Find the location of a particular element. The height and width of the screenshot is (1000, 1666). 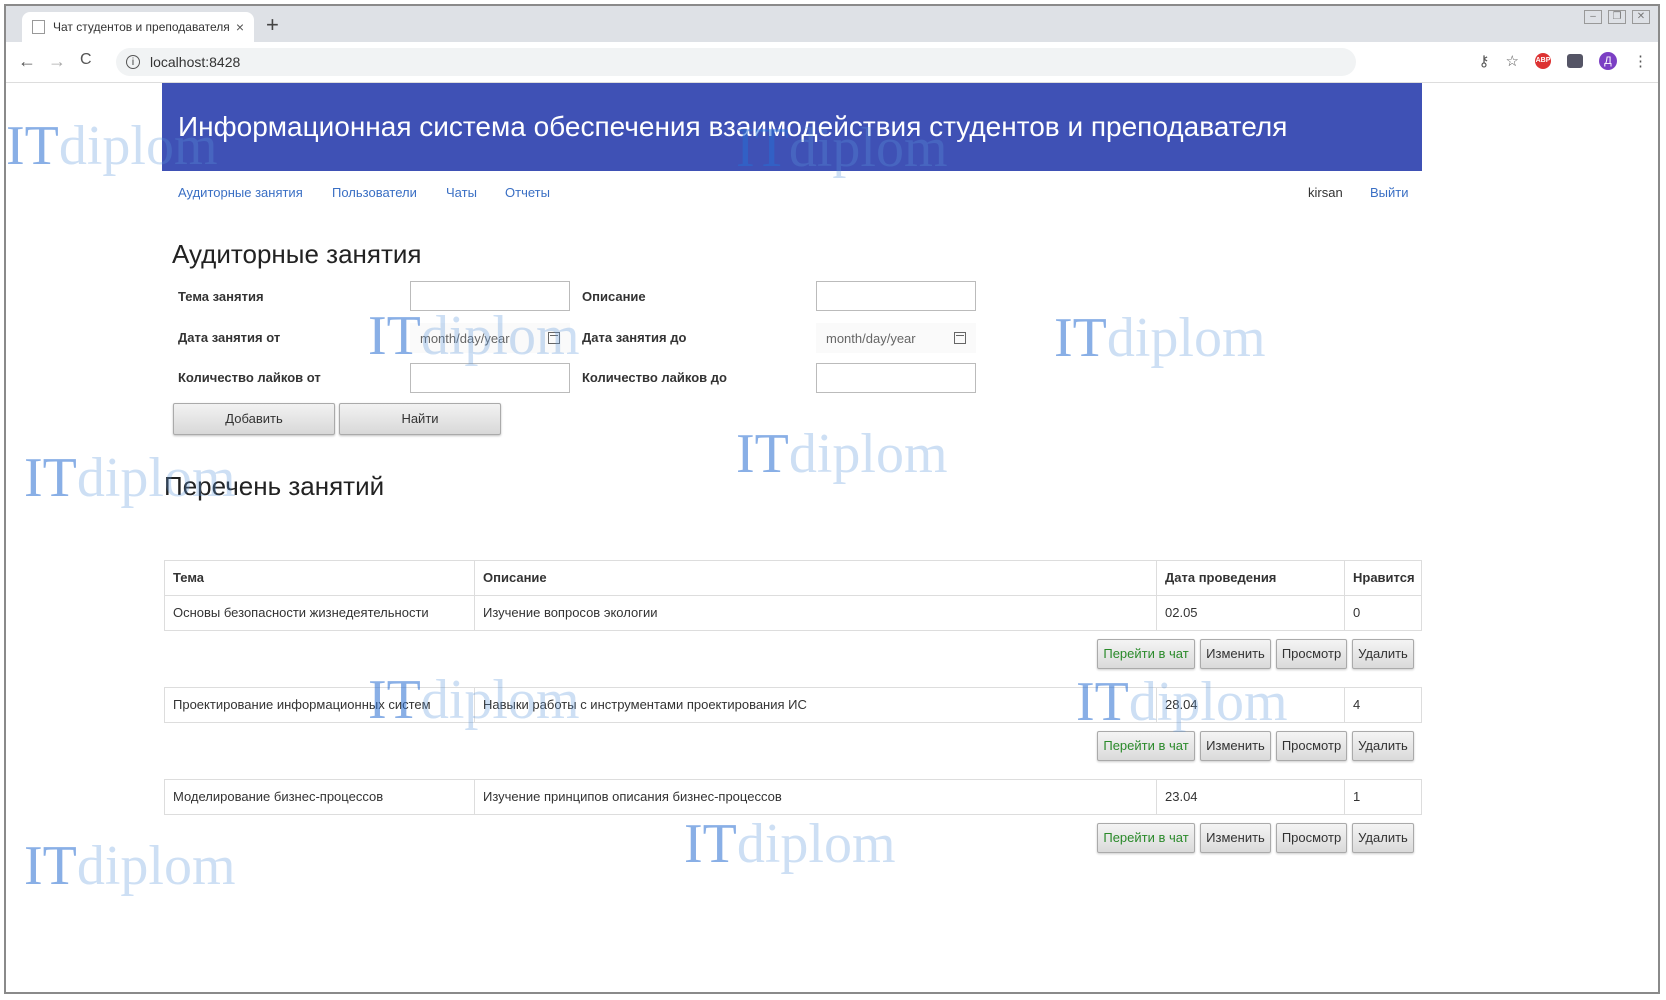

row-likes: 4 is located at coordinates (1357, 704).